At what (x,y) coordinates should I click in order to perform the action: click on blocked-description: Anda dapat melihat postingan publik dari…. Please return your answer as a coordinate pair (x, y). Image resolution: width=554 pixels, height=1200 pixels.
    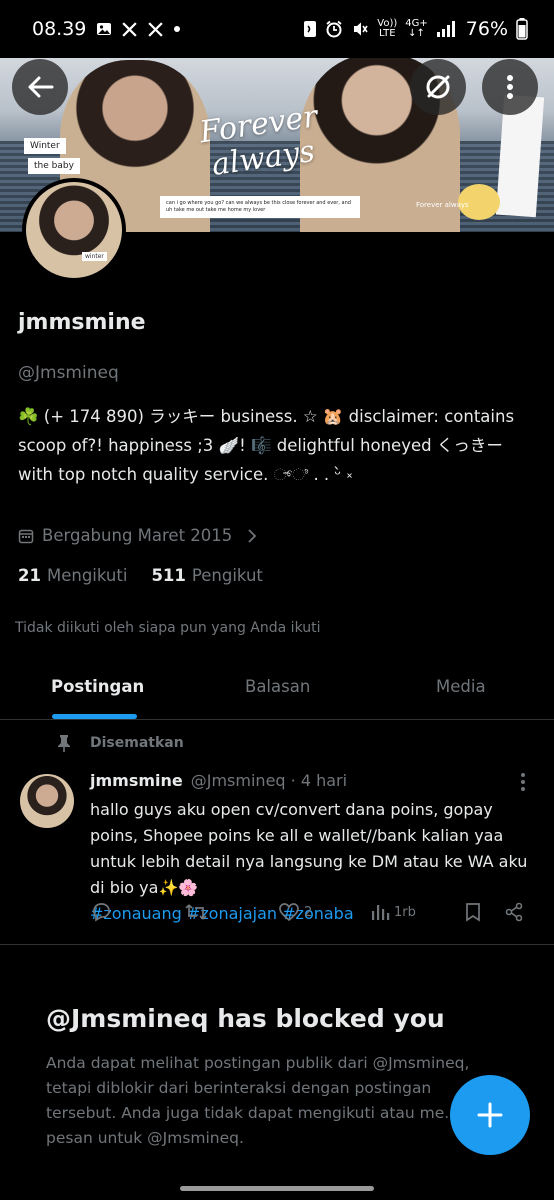
    Looking at the image, I should click on (258, 1100).